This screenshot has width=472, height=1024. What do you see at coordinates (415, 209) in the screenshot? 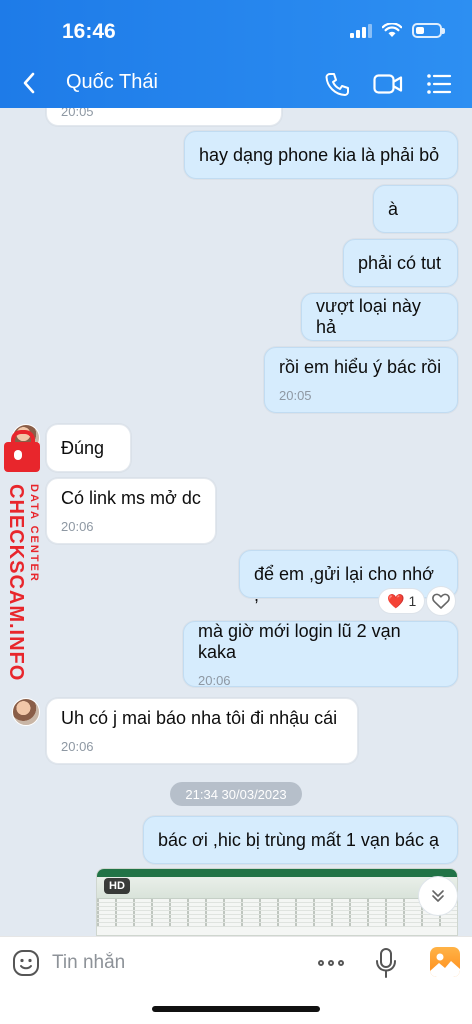
I see `message-bubble-outgoing: à` at bounding box center [415, 209].